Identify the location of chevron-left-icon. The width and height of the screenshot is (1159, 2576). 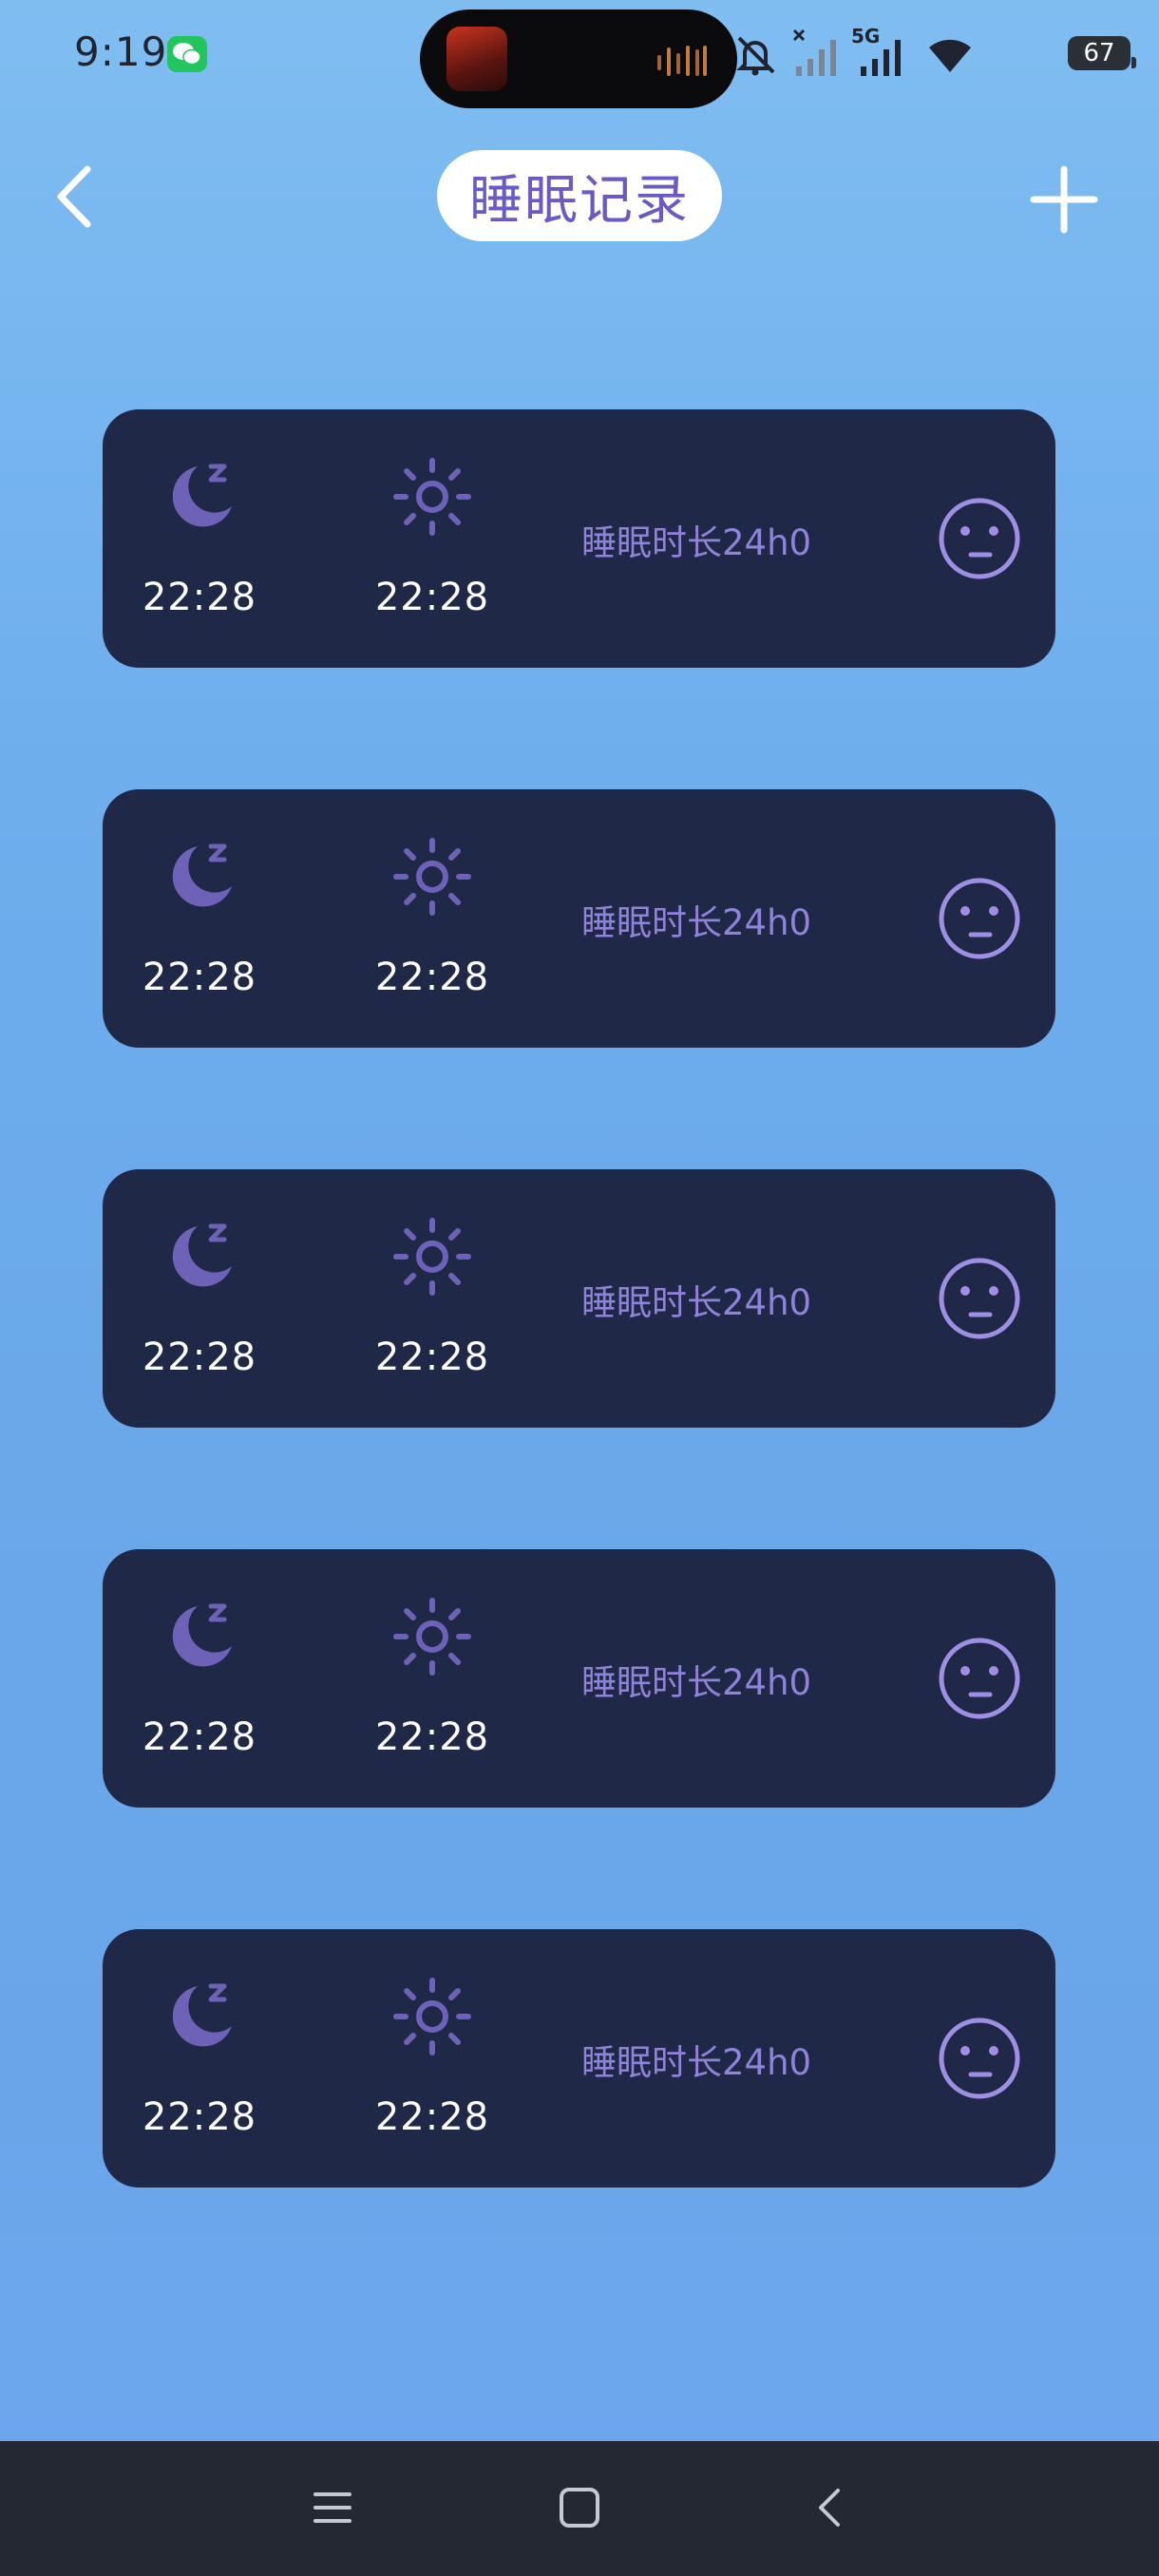
(74, 196).